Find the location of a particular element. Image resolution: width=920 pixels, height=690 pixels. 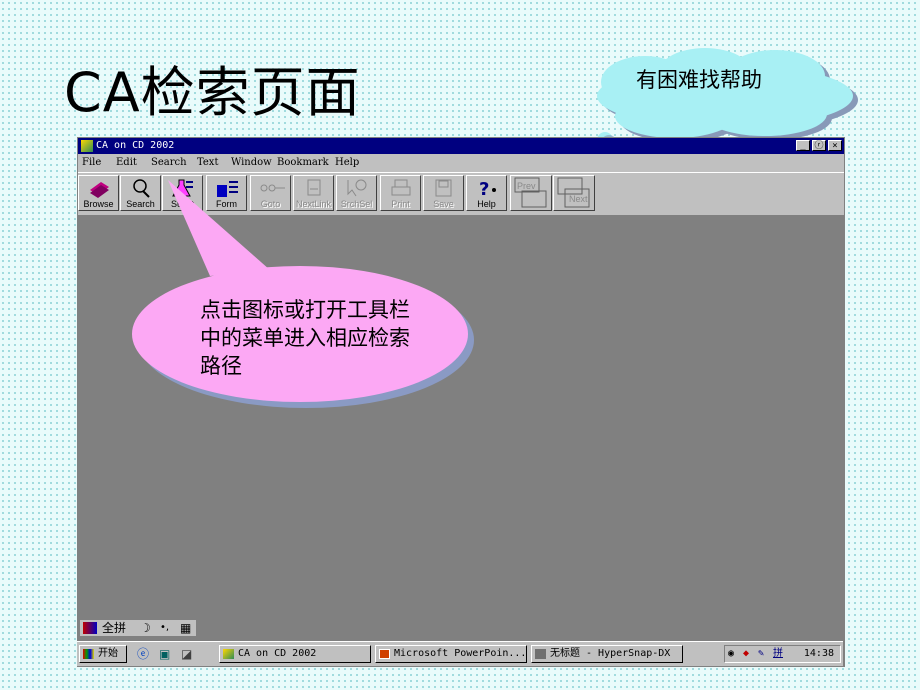

menu-file: File is located at coordinates (91, 162).